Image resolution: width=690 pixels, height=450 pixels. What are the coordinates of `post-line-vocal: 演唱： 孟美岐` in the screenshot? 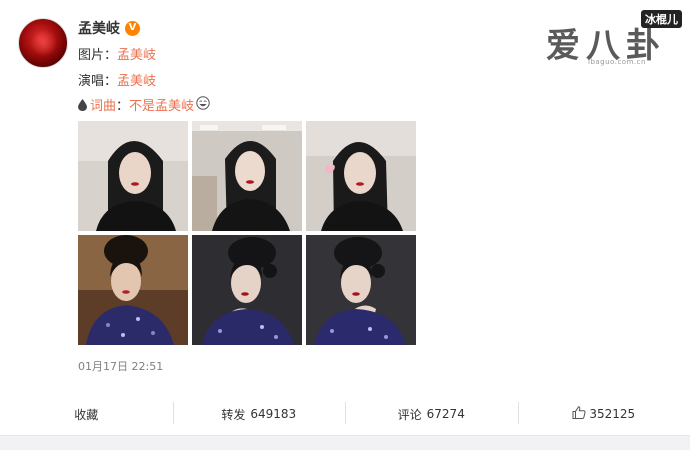 It's located at (117, 79).